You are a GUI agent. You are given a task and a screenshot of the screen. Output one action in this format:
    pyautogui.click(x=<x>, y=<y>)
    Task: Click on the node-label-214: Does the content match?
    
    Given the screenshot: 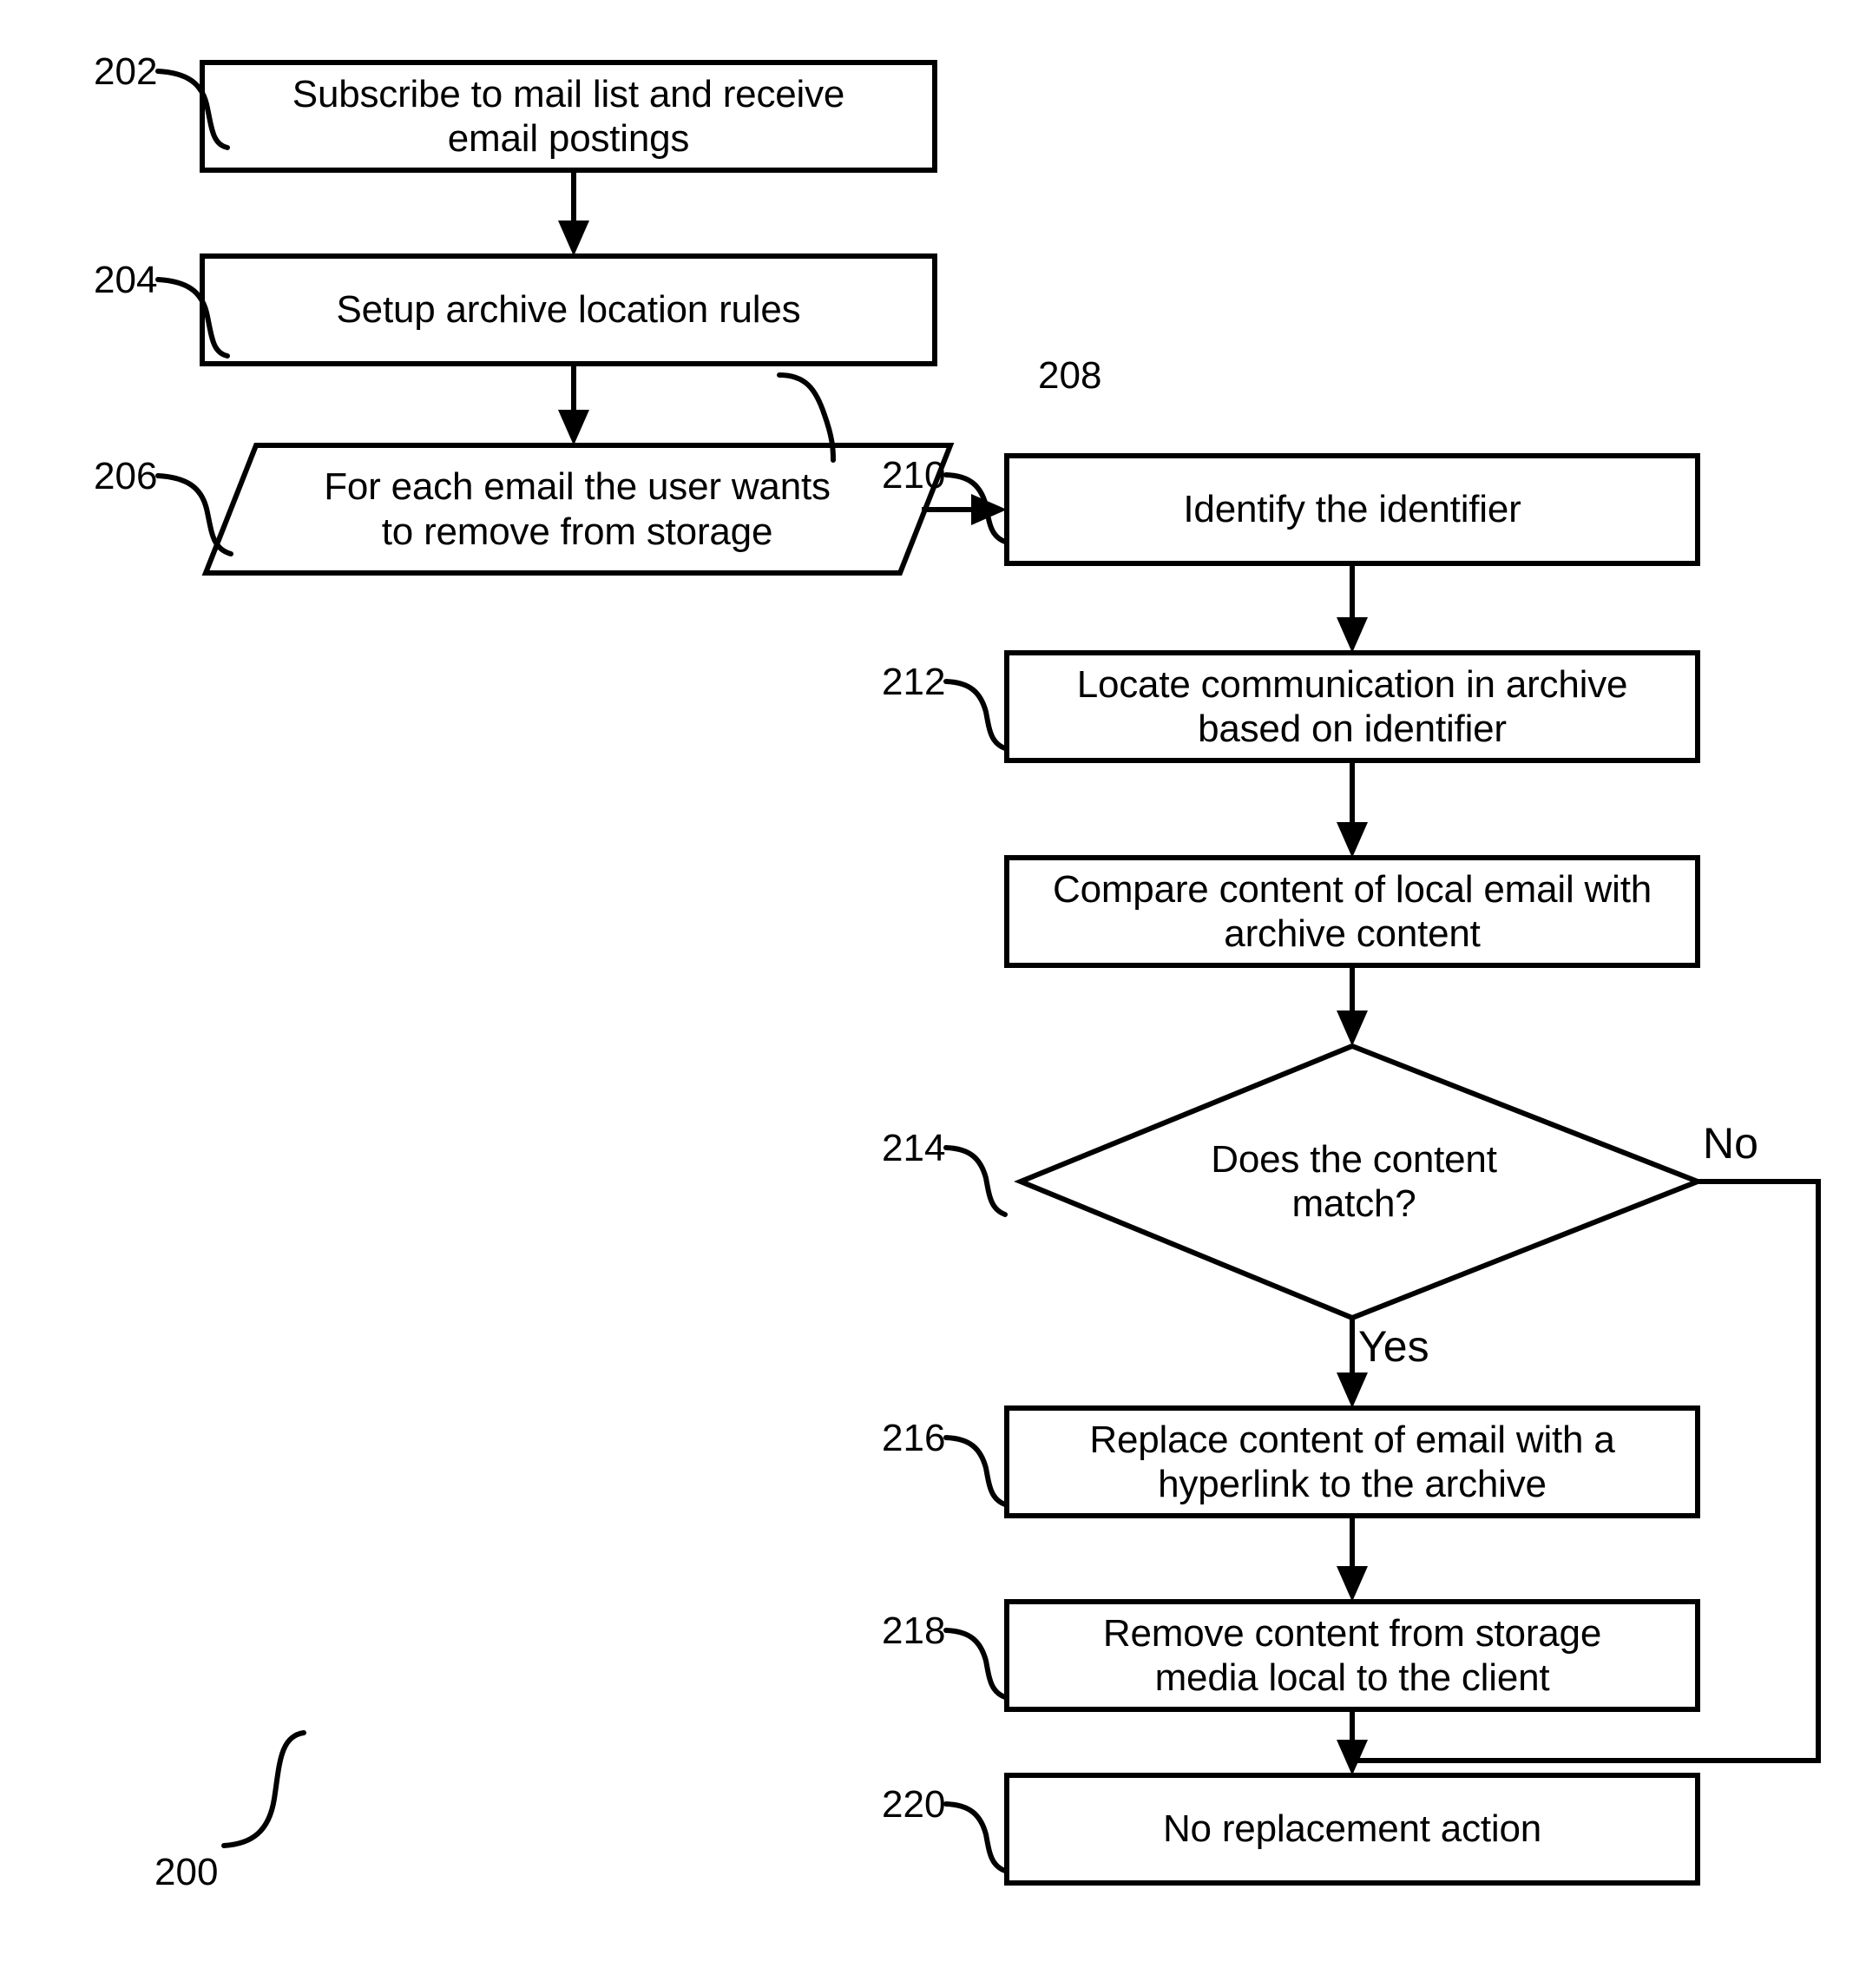 What is the action you would take?
    pyautogui.click(x=1354, y=1181)
    